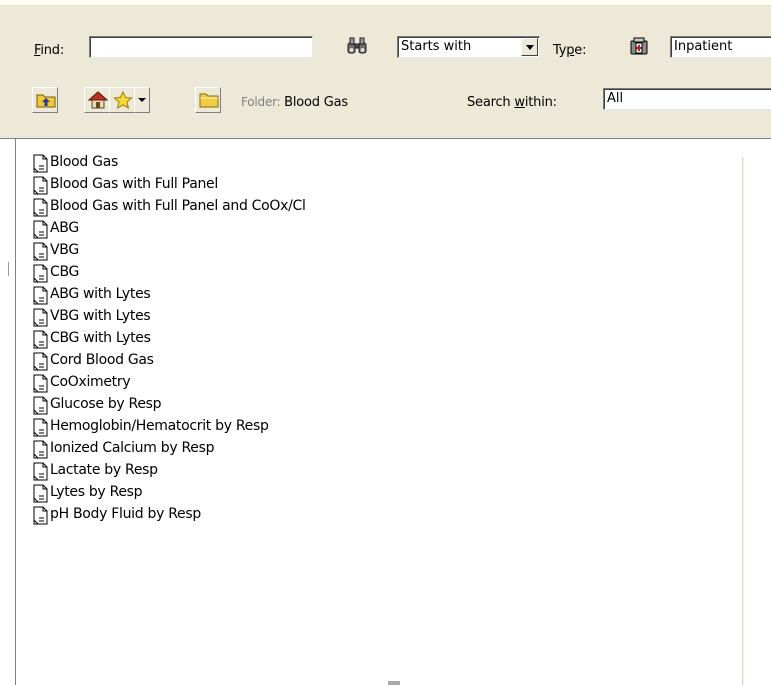  I want to click on list-item: Hemoglobin/Hematocrit by Resp, so click(169, 426).